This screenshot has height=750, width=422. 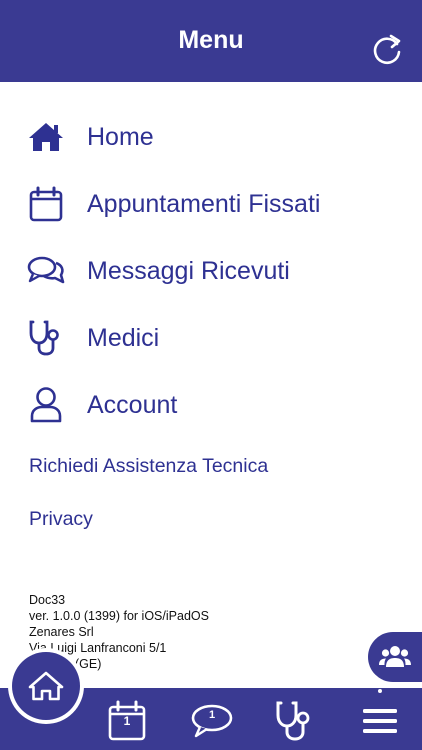 What do you see at coordinates (61, 632) in the screenshot?
I see `company-name: Zenares Srl` at bounding box center [61, 632].